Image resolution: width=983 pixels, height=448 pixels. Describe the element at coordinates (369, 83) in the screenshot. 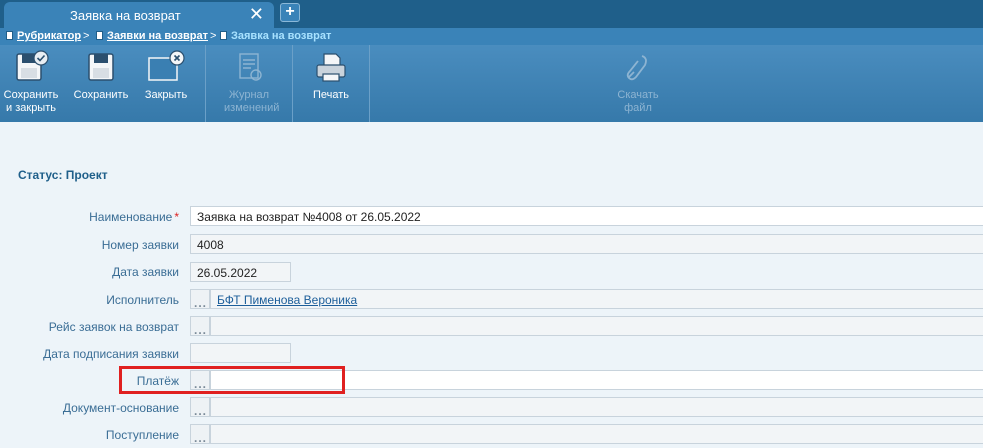

I see `toolbar-separator` at that location.